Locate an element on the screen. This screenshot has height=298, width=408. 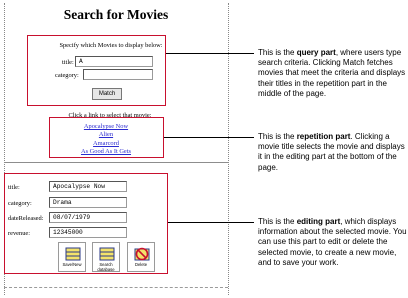
editing-leader-line is located at coordinates (211, 222).